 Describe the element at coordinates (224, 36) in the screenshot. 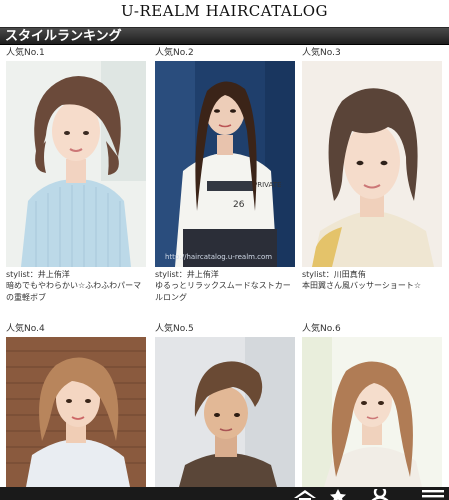

I see `section-header: スタイルランキング` at that location.